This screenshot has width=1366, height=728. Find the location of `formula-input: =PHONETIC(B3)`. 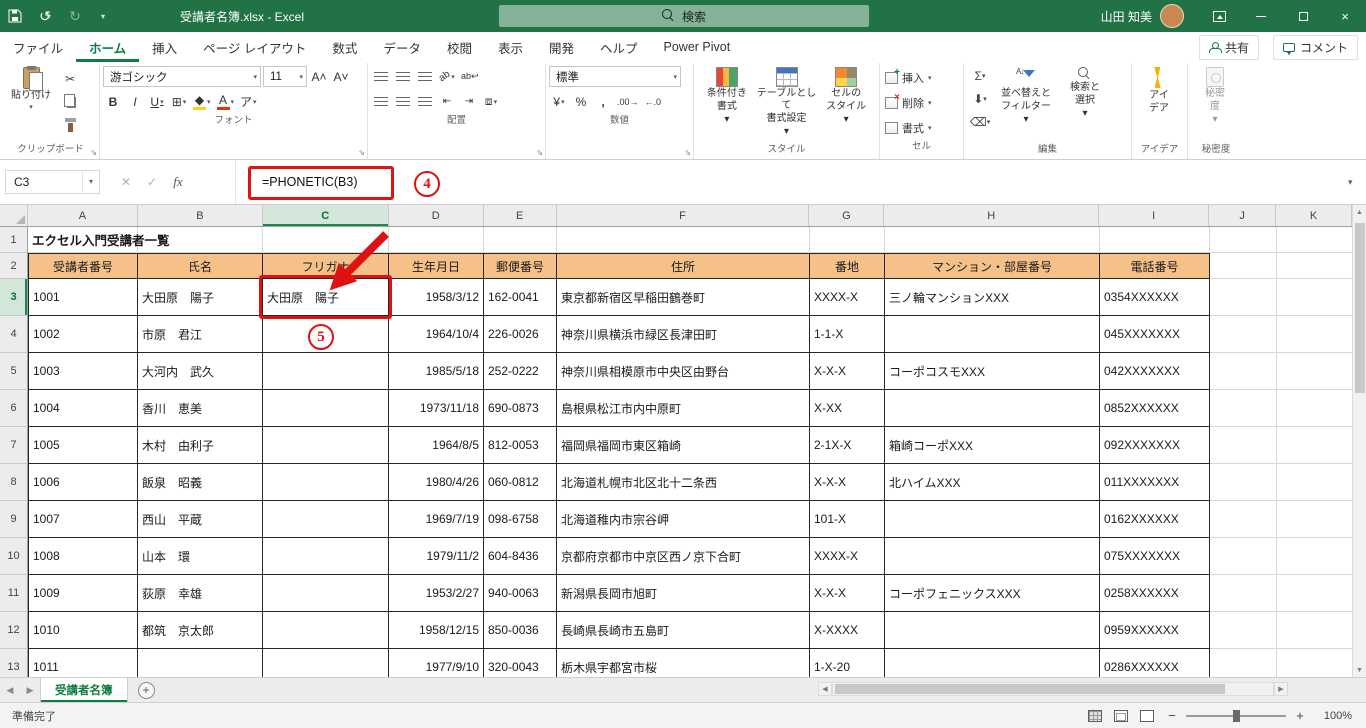

formula-input: =PHONETIC(B3) is located at coordinates (791, 182).